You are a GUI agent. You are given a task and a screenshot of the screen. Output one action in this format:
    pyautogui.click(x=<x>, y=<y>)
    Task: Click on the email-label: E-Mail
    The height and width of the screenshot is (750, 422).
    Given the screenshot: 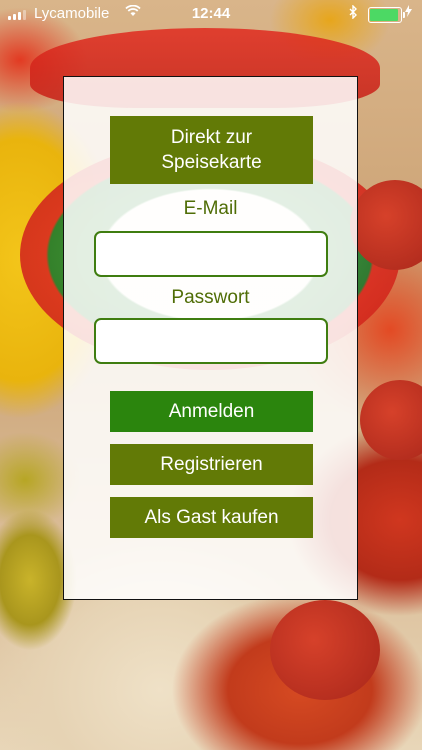 What is the action you would take?
    pyautogui.click(x=210, y=208)
    